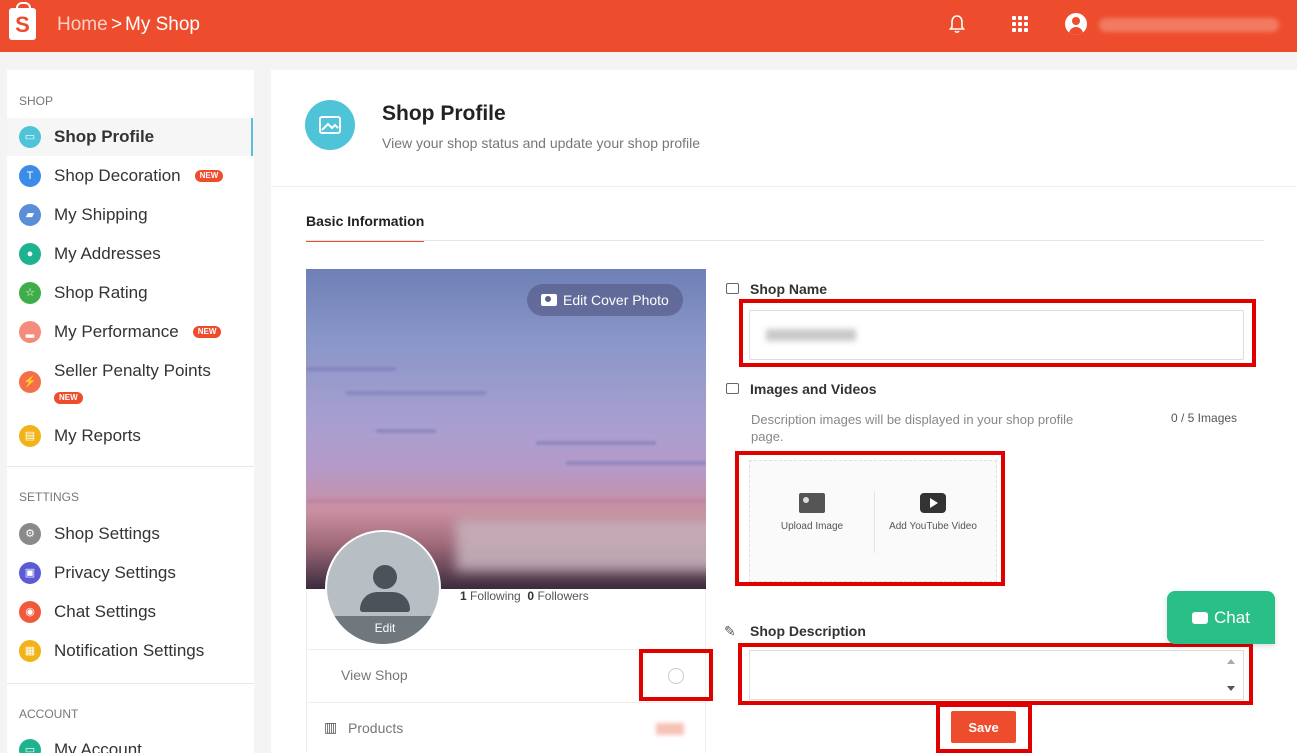  I want to click on sidebar-item-shop-profile: ▭ Shop Profile, so click(130, 137).